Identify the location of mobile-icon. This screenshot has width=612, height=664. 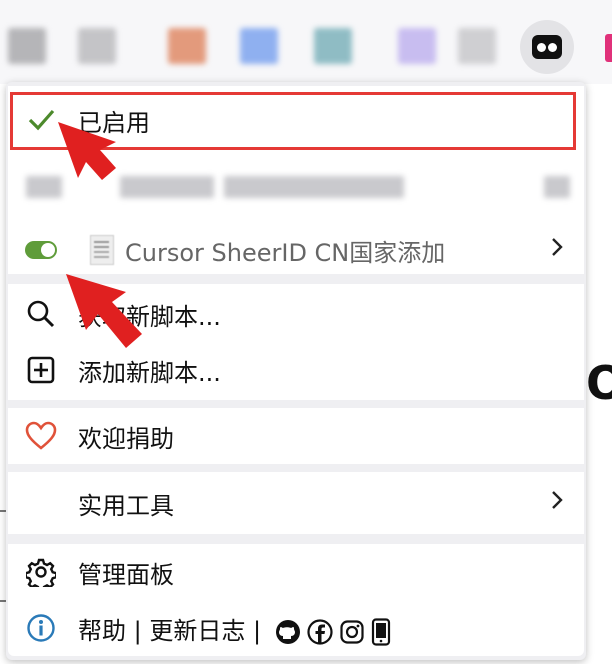
(381, 631).